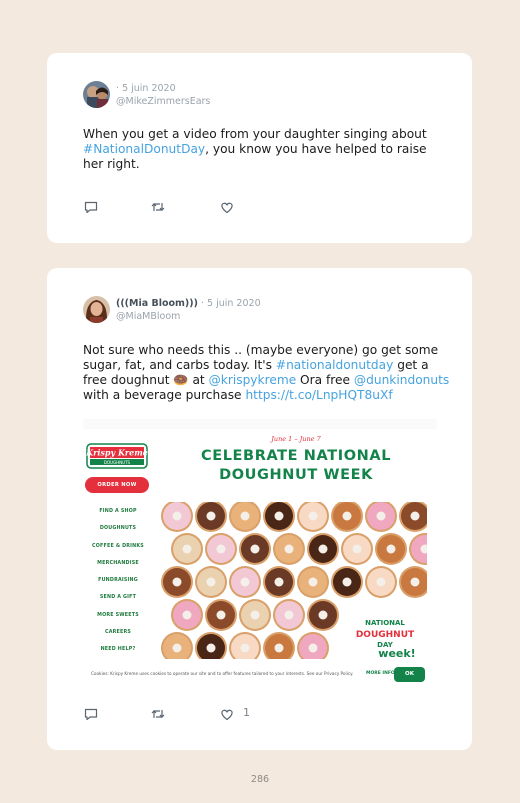 Image resolution: width=520 pixels, height=803 pixels. What do you see at coordinates (183, 714) in the screenshot?
I see `tweet-actions: 1` at bounding box center [183, 714].